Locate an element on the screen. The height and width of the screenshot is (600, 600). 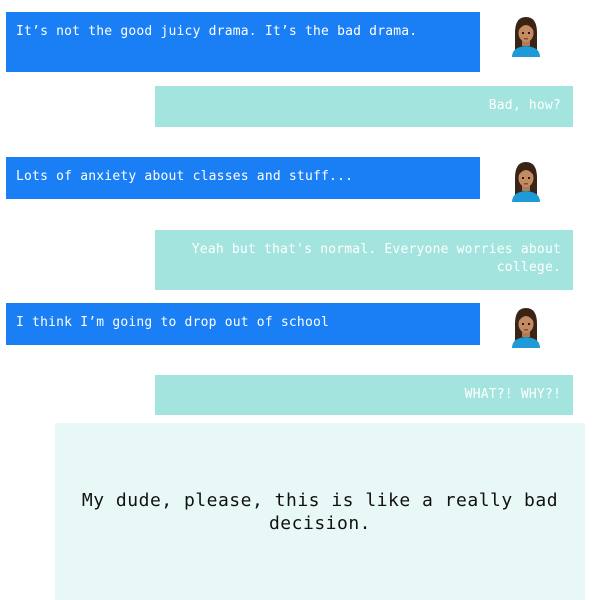
message-text: I think I’m going to drop out of school is located at coordinates (173, 322).